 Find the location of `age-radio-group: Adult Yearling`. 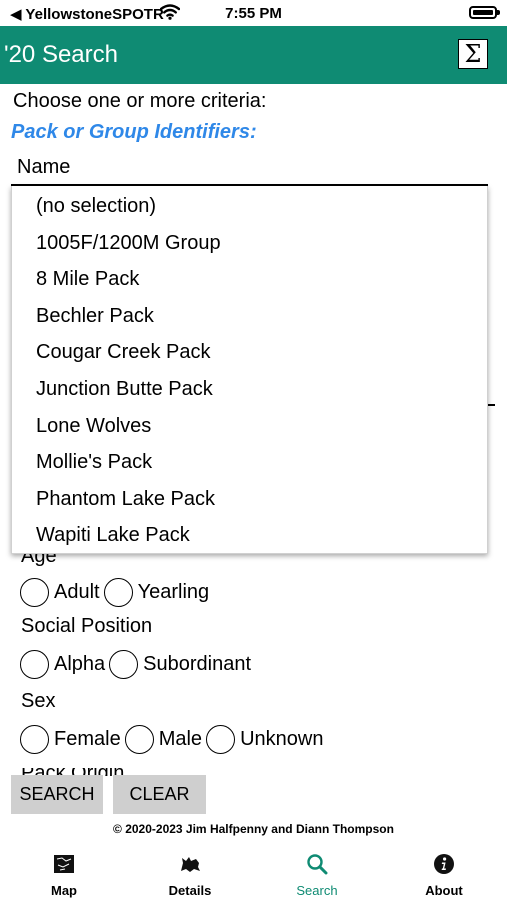

age-radio-group: Adult Yearling is located at coordinates (116, 592).